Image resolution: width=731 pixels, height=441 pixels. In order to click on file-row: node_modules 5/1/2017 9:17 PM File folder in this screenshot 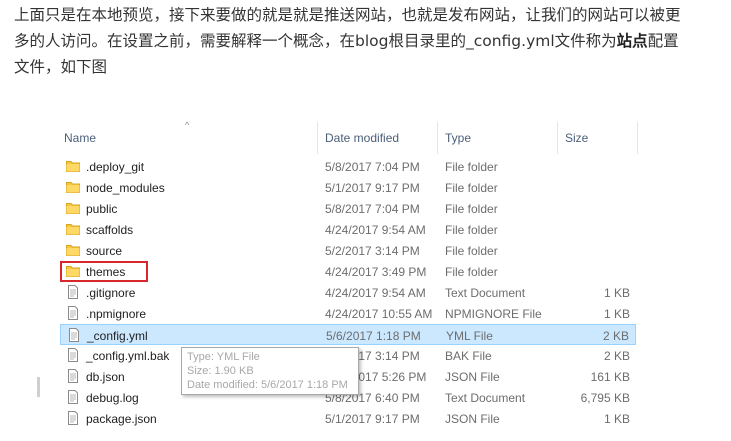, I will do `click(348, 187)`.